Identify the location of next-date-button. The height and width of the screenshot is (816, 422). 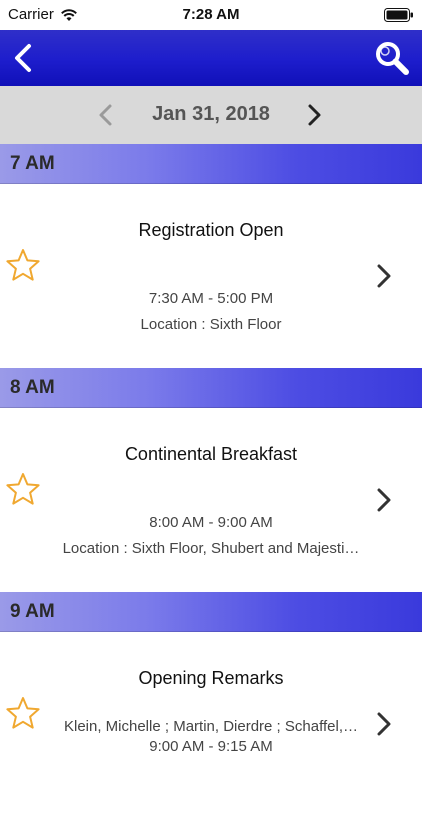
(314, 115).